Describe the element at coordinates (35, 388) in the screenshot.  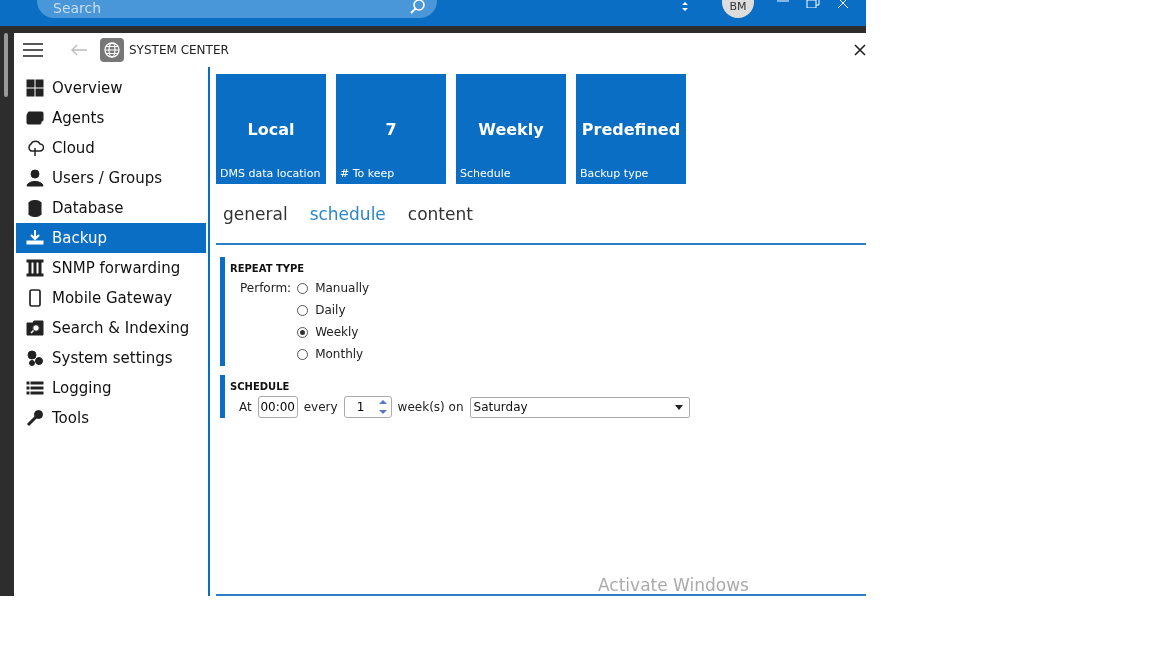
I see `list-icon` at that location.